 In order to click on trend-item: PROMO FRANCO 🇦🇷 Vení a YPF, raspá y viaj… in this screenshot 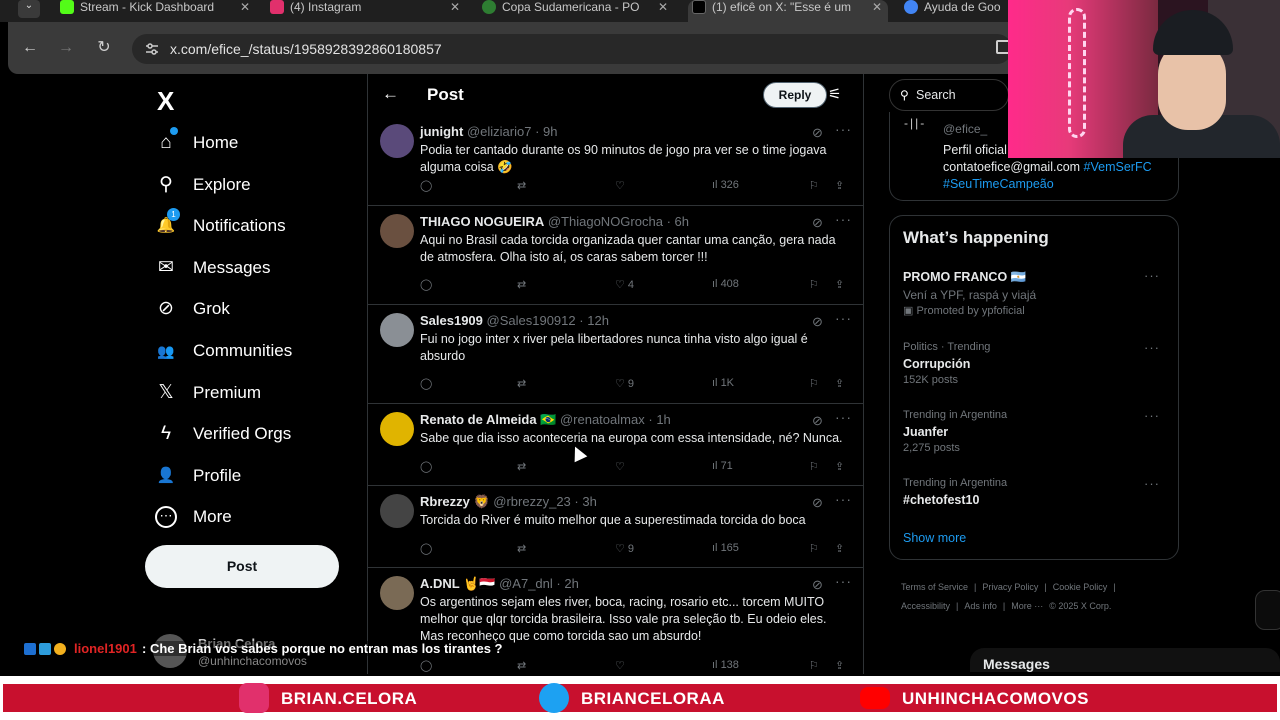, I will do `click(1035, 293)`.